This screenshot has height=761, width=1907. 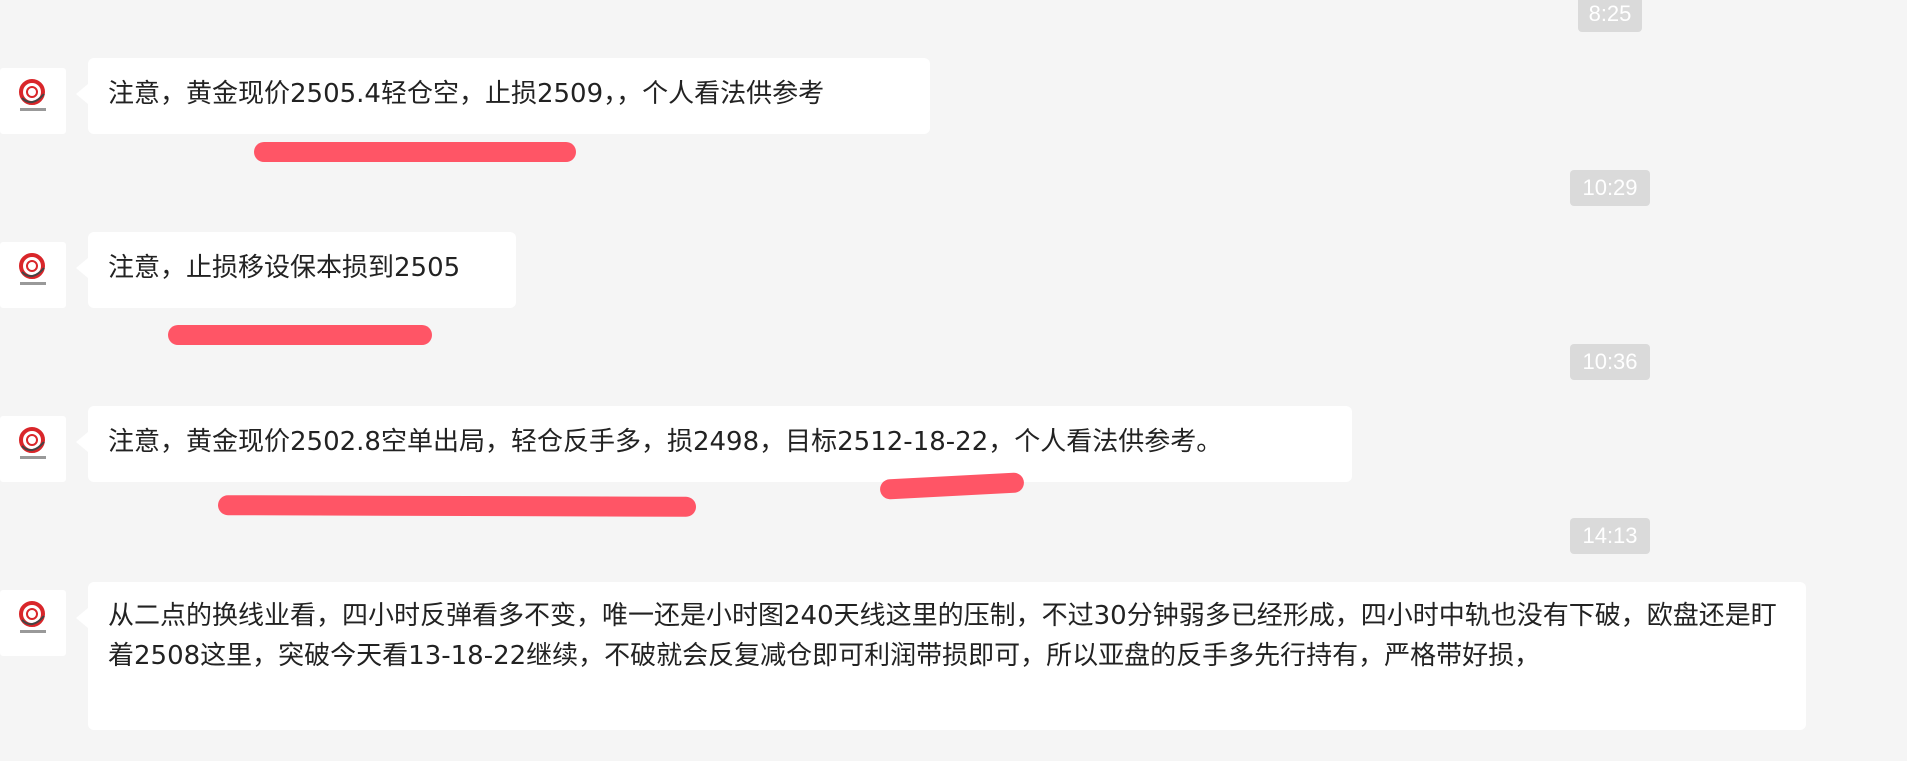 I want to click on timestamp-2: 10:29, so click(x=1610, y=188).